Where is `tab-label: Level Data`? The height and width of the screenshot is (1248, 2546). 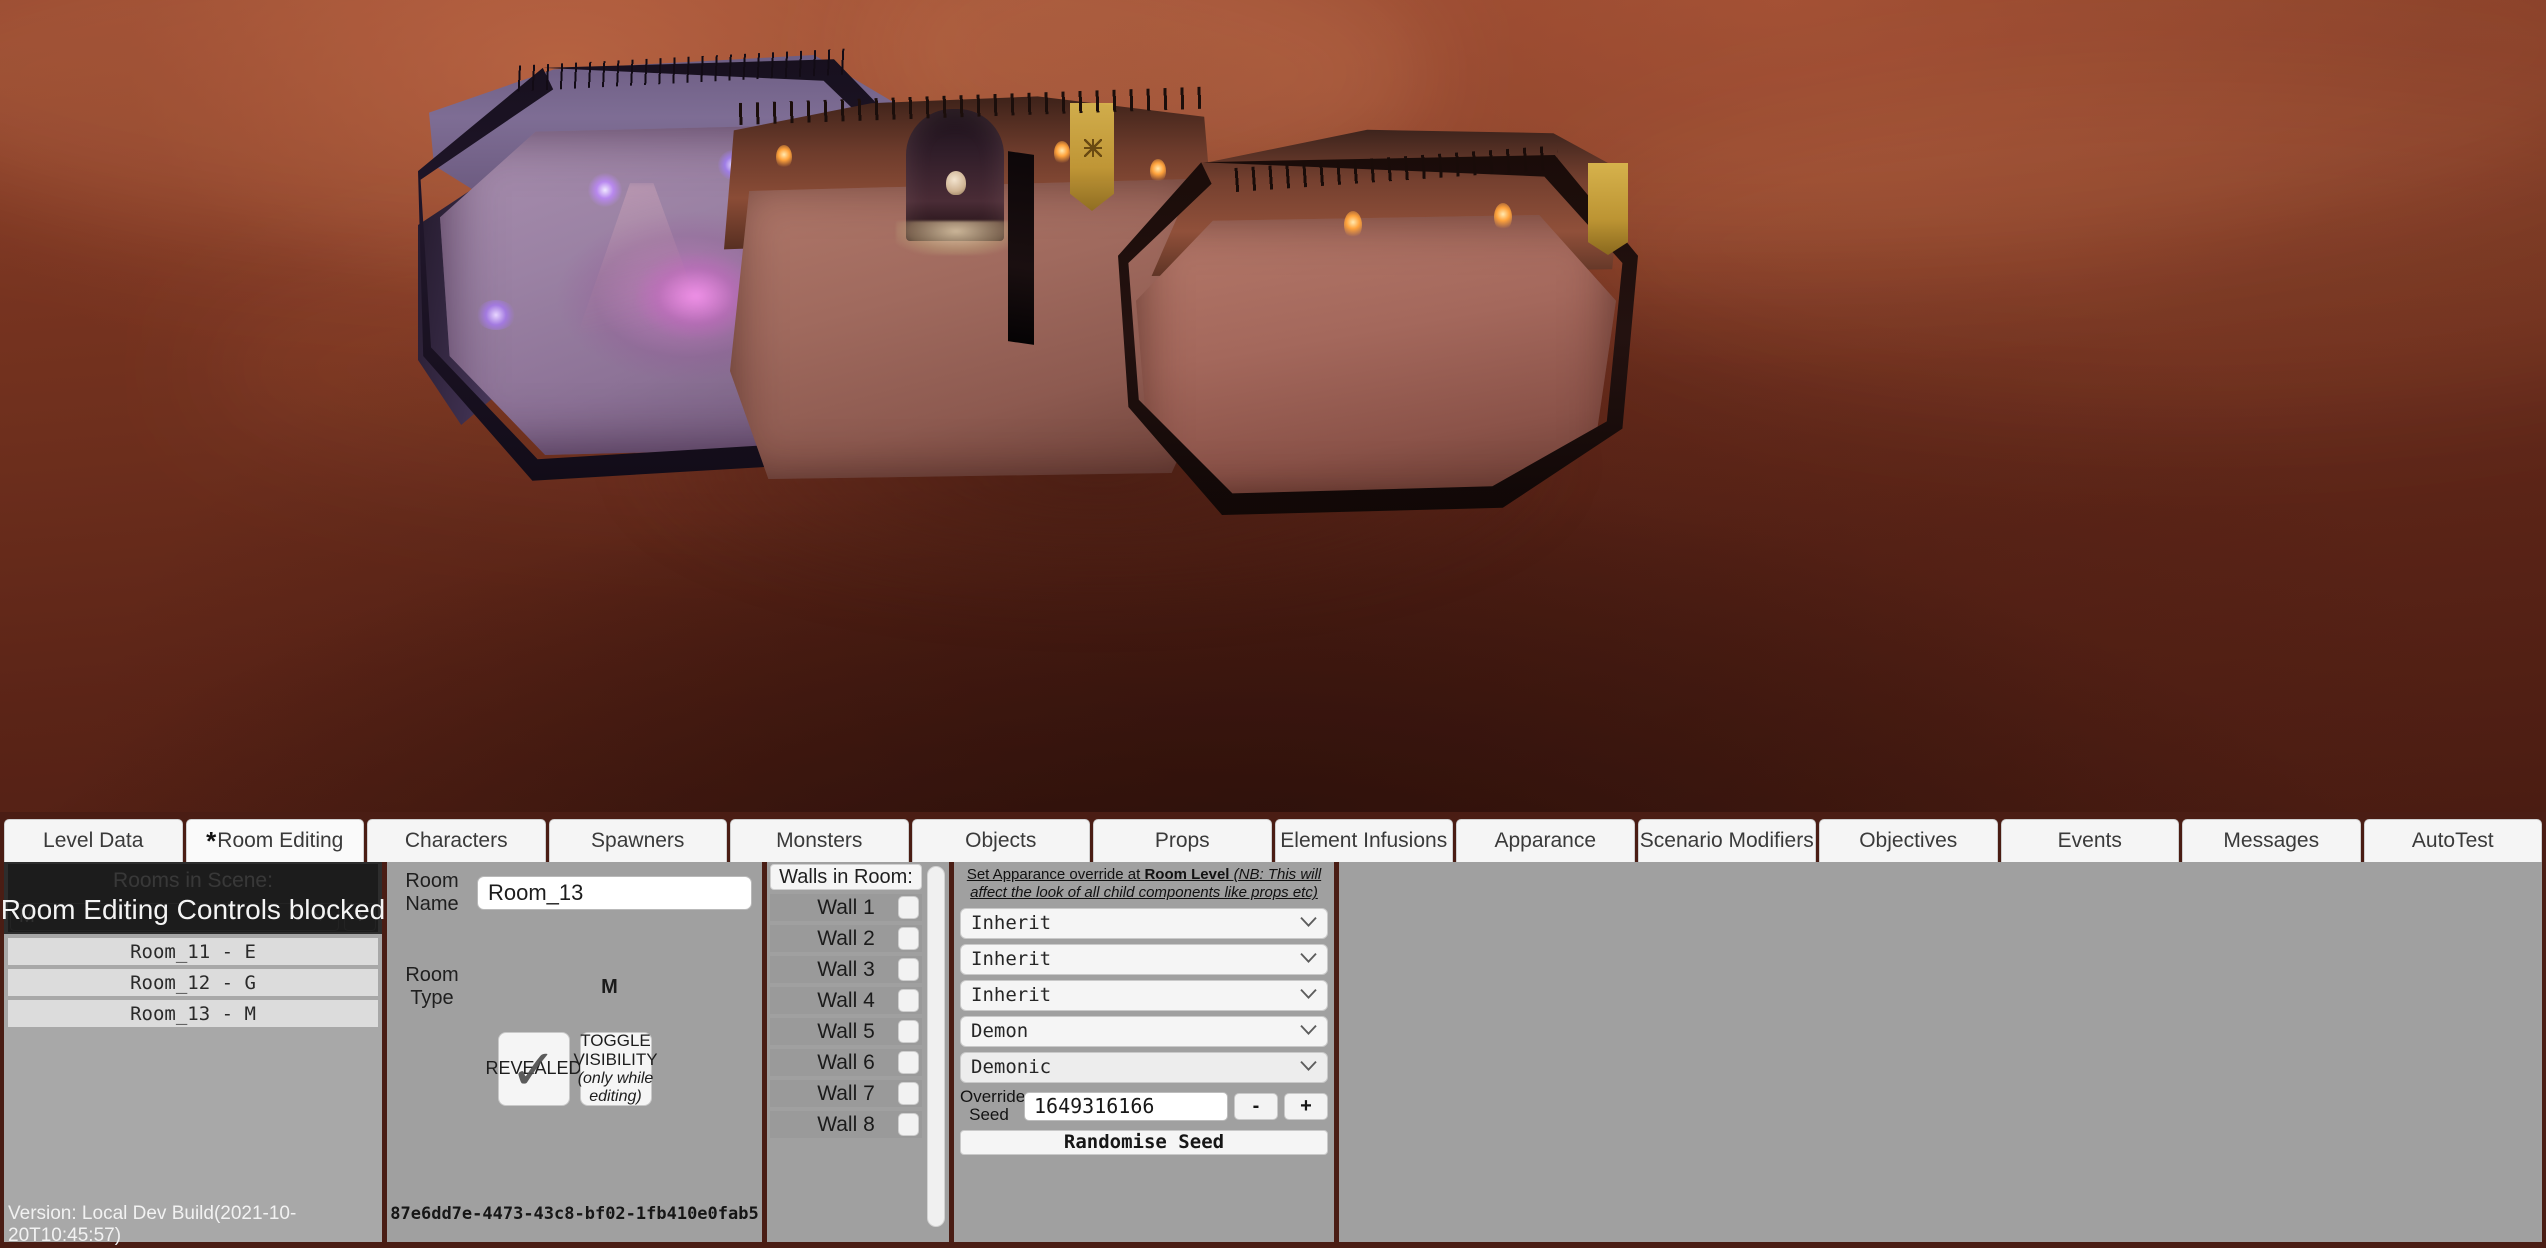
tab-label: Level Data is located at coordinates (93, 840).